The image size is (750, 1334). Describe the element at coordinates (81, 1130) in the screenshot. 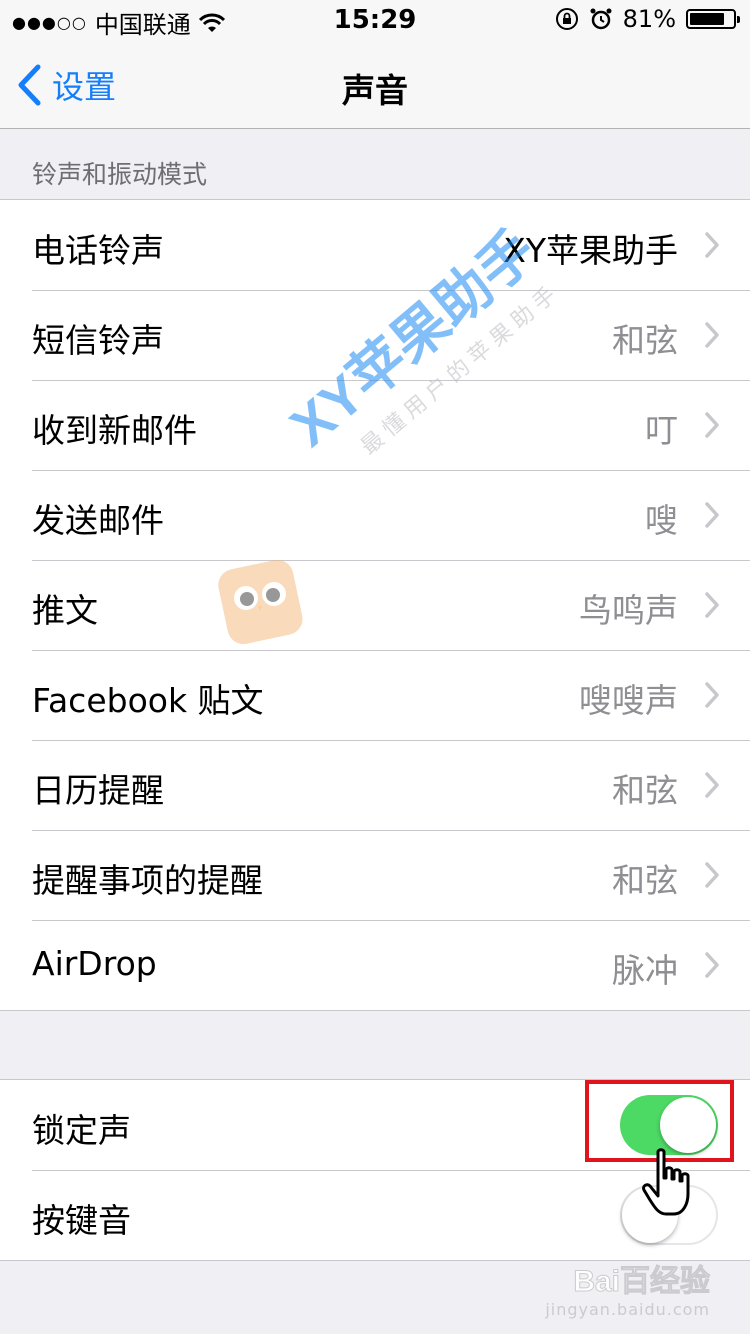

I see `row-label: 锁定声` at that location.